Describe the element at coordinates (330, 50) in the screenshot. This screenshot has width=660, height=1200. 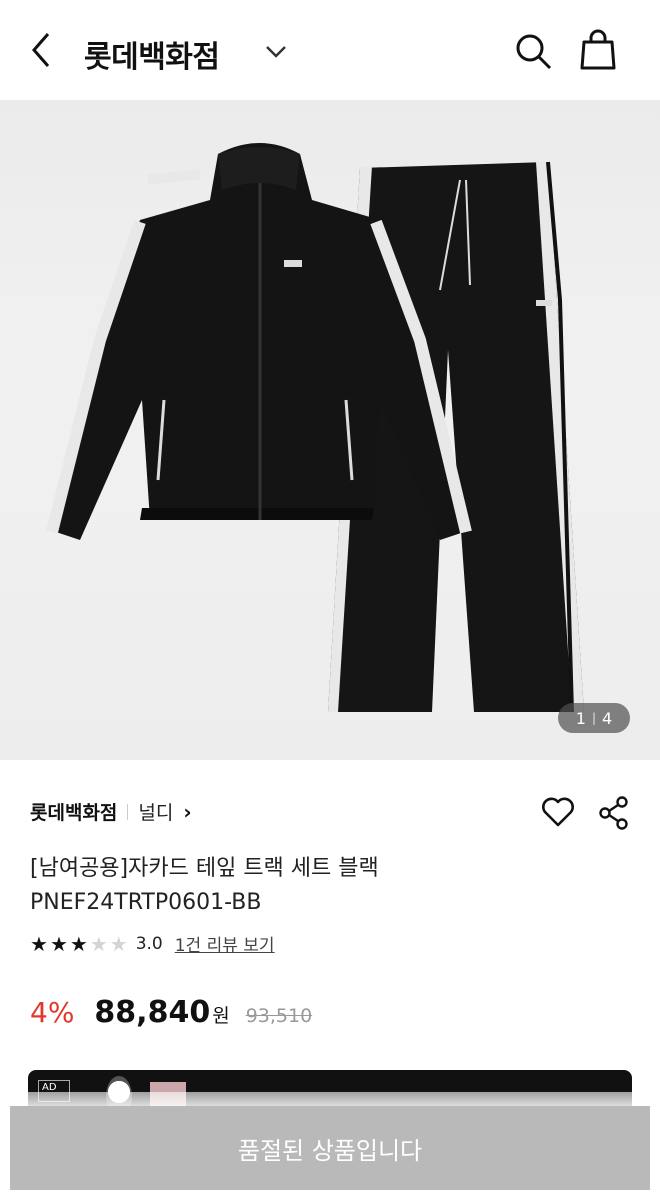
I see `top-app-bar: 롯데백화점` at that location.